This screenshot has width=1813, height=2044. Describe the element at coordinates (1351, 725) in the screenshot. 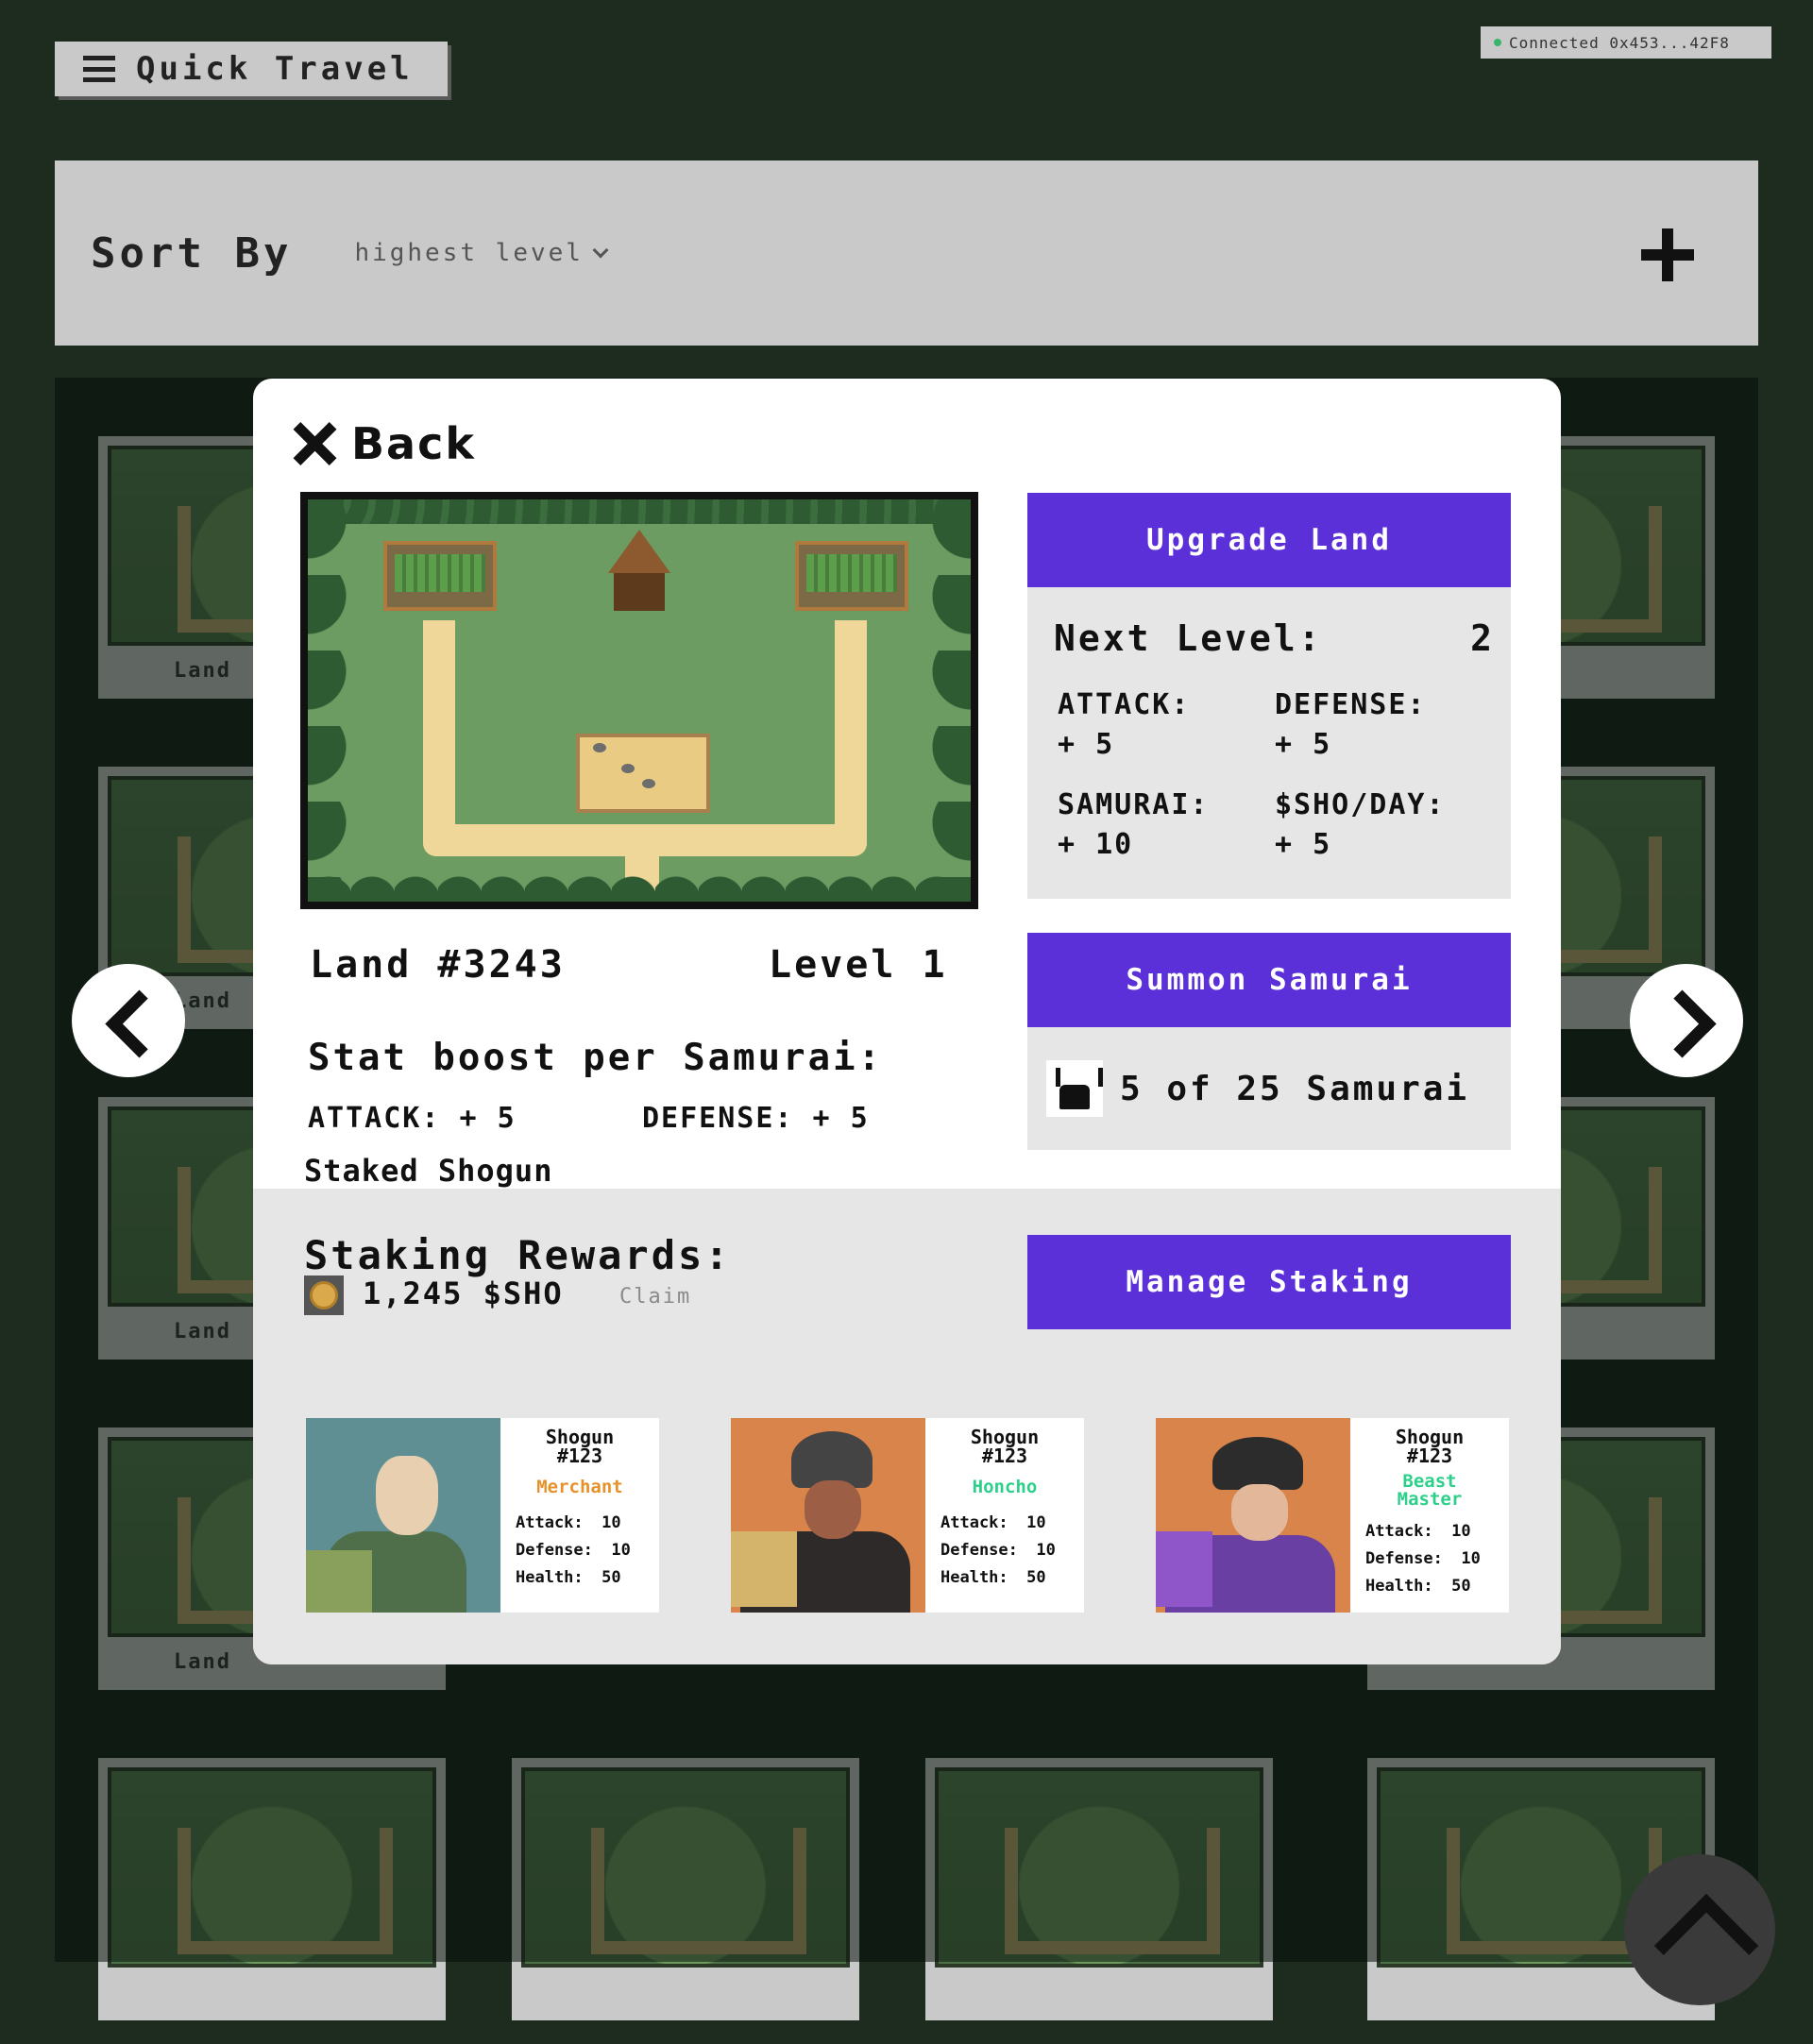

I see `next-level-defense: DEFENSE: + 5` at that location.